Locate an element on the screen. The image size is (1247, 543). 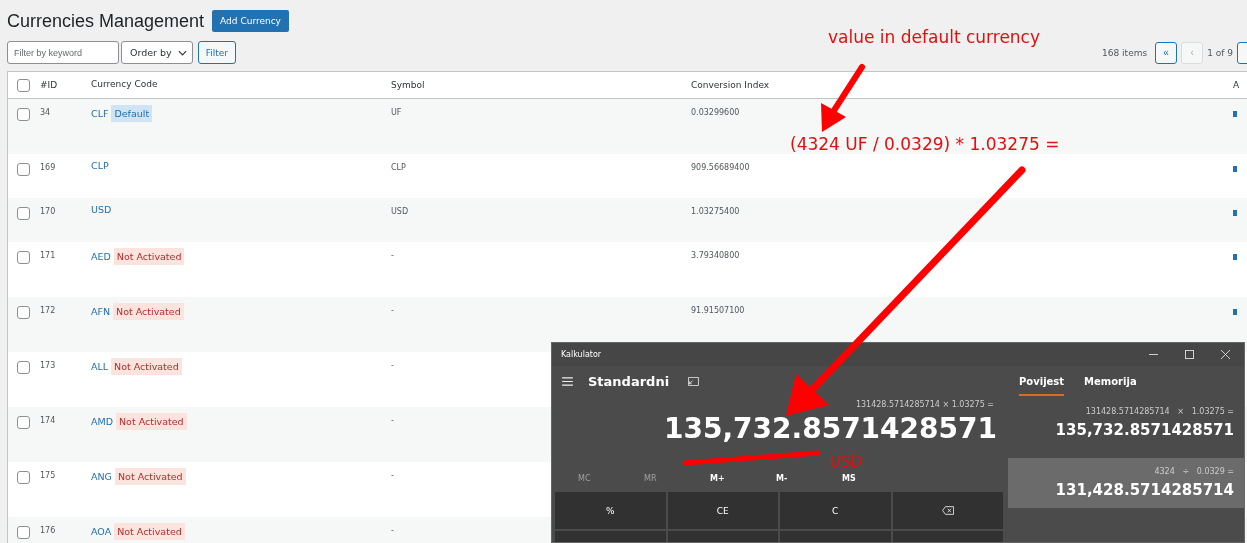
filter-button: Filter is located at coordinates (216, 52).